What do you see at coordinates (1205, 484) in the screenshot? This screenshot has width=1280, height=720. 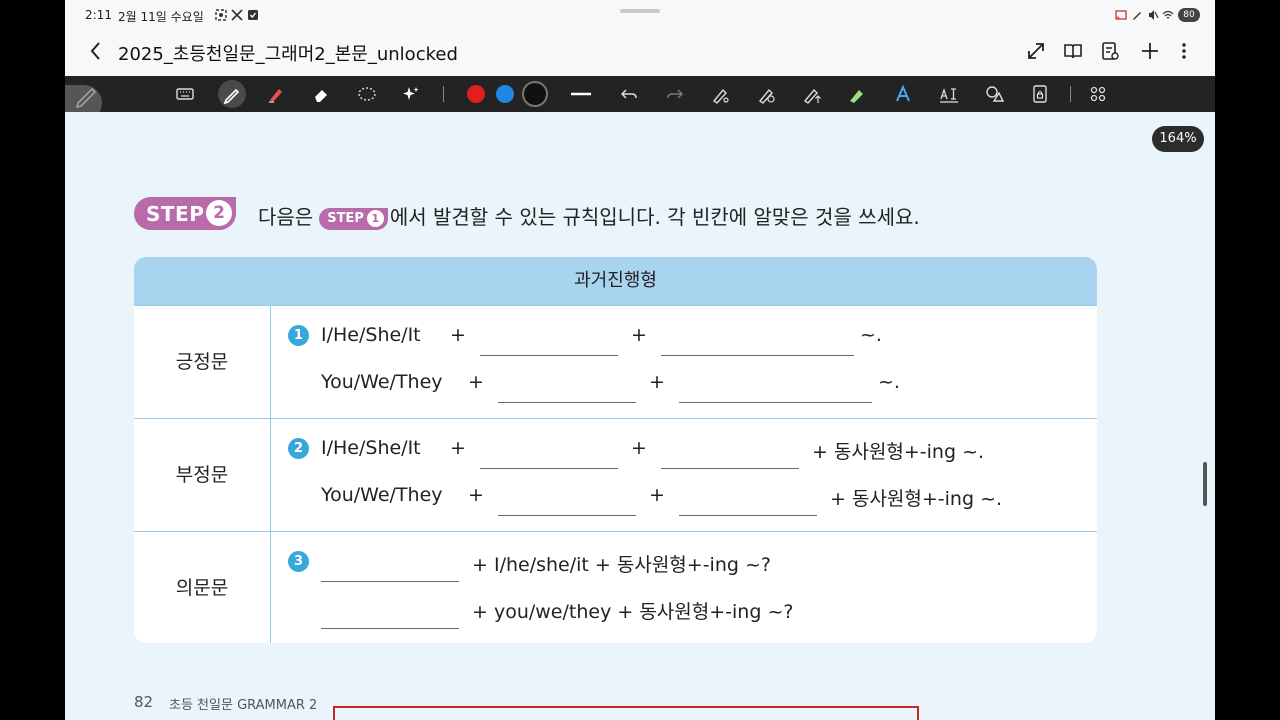 I see `scrollbar` at bounding box center [1205, 484].